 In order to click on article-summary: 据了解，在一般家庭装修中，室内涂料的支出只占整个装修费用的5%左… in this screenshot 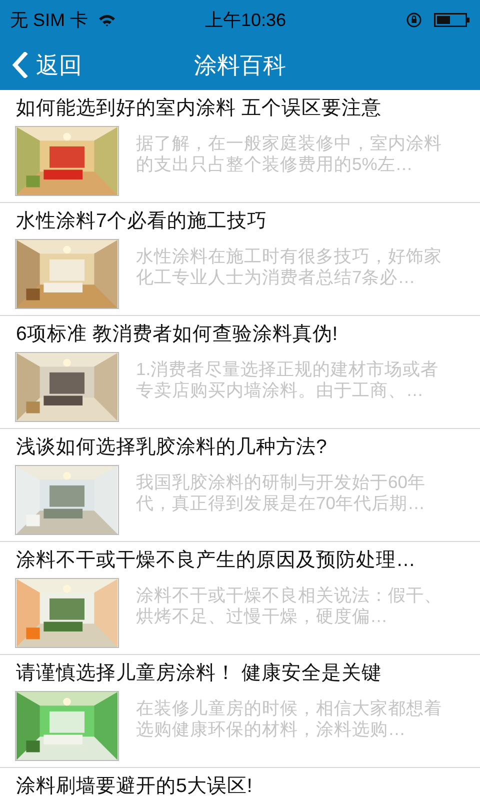, I will do `click(289, 154)`.